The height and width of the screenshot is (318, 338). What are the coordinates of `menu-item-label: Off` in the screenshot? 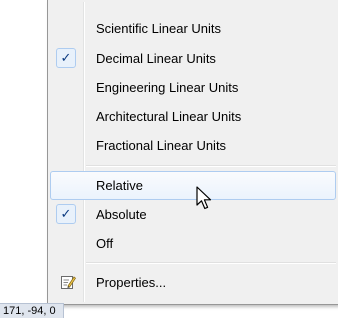 It's located at (105, 243).